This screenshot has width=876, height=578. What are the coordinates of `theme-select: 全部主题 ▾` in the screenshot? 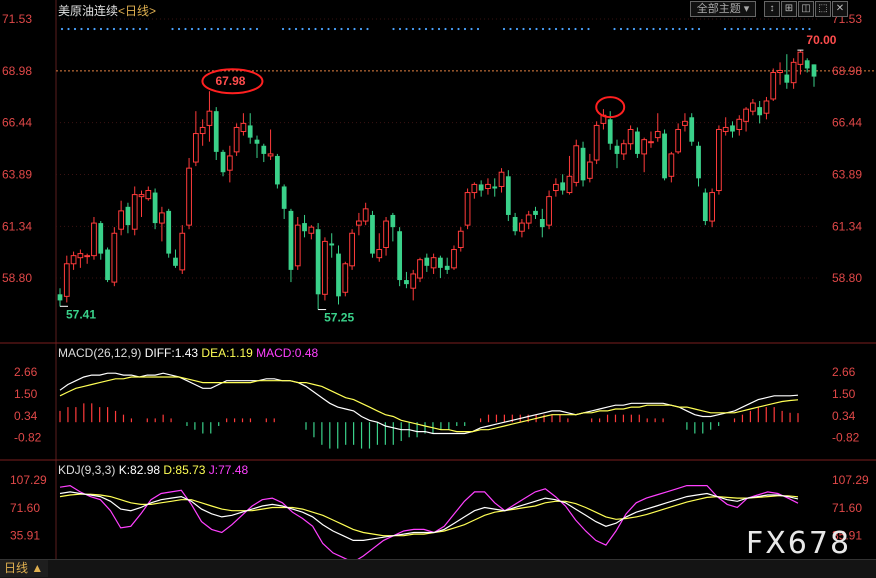 It's located at (723, 9).